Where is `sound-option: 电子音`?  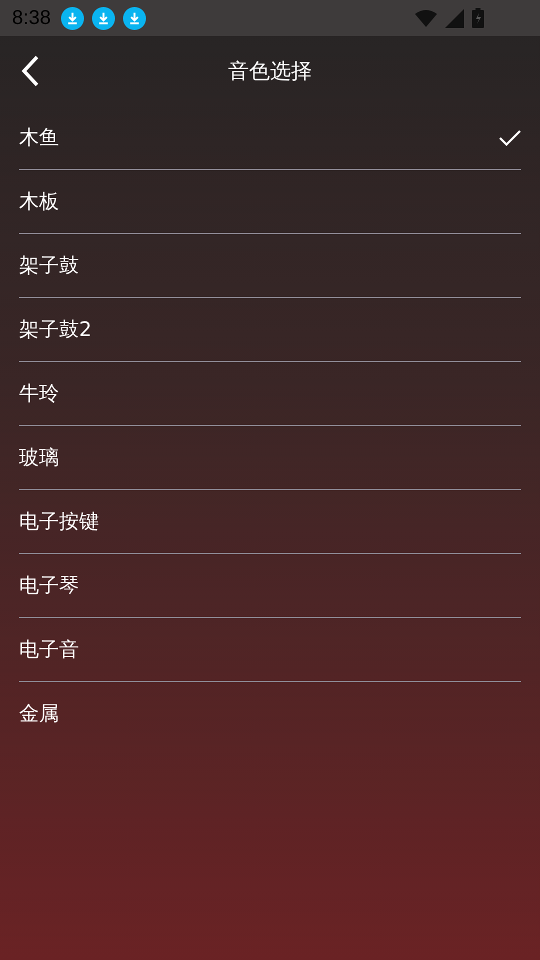 sound-option: 电子音 is located at coordinates (270, 650).